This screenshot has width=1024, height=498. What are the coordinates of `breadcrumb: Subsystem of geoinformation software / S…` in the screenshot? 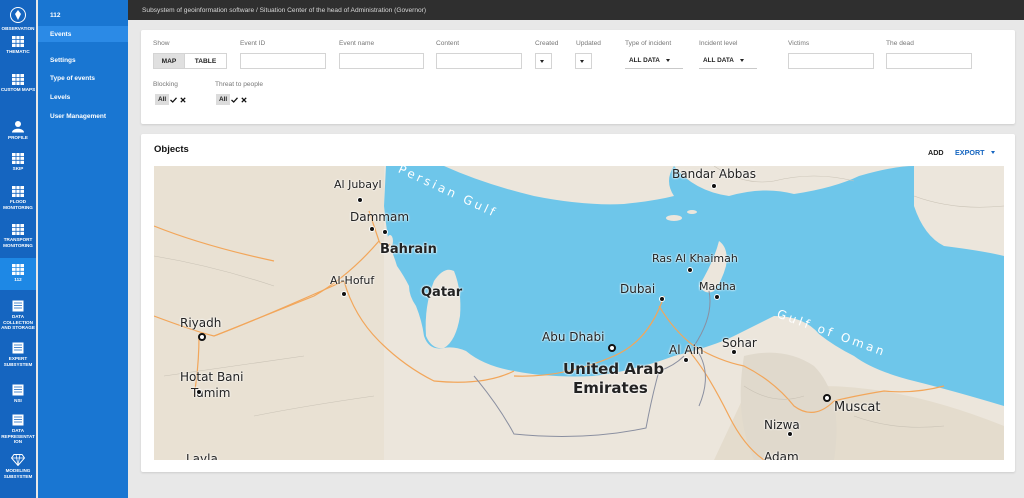 It's located at (284, 10).